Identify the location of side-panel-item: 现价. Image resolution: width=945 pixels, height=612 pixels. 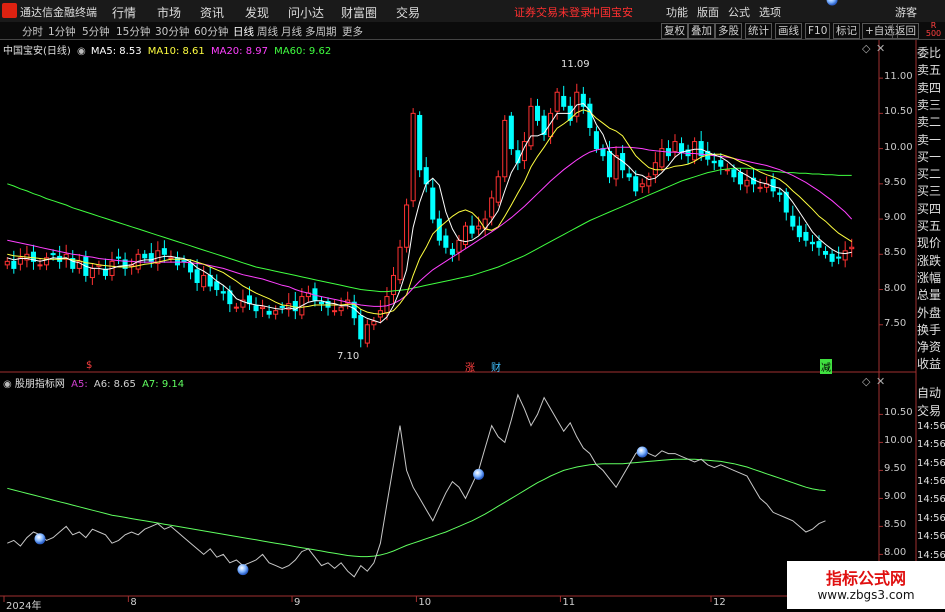
(931, 242).